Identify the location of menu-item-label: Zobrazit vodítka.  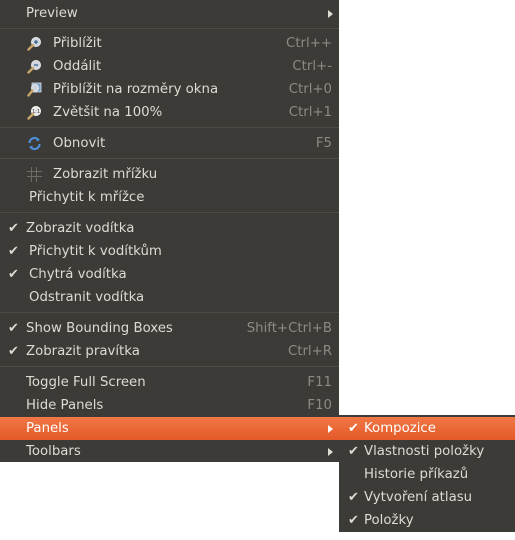
(80, 228).